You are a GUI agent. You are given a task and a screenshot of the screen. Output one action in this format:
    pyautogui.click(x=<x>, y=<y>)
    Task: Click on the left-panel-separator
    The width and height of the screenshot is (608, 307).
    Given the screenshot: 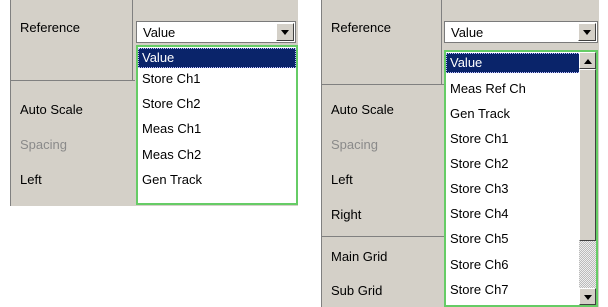 What is the action you would take?
    pyautogui.click(x=72, y=80)
    